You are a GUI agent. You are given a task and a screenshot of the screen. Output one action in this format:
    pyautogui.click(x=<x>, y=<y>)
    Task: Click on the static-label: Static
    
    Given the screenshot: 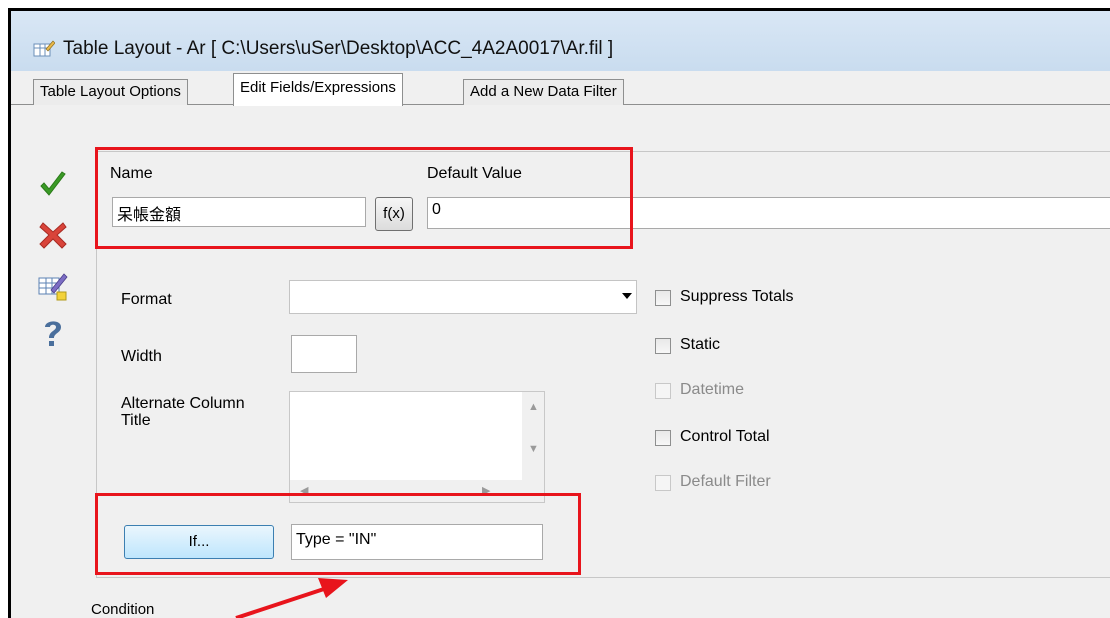 What is the action you would take?
    pyautogui.click(x=700, y=344)
    